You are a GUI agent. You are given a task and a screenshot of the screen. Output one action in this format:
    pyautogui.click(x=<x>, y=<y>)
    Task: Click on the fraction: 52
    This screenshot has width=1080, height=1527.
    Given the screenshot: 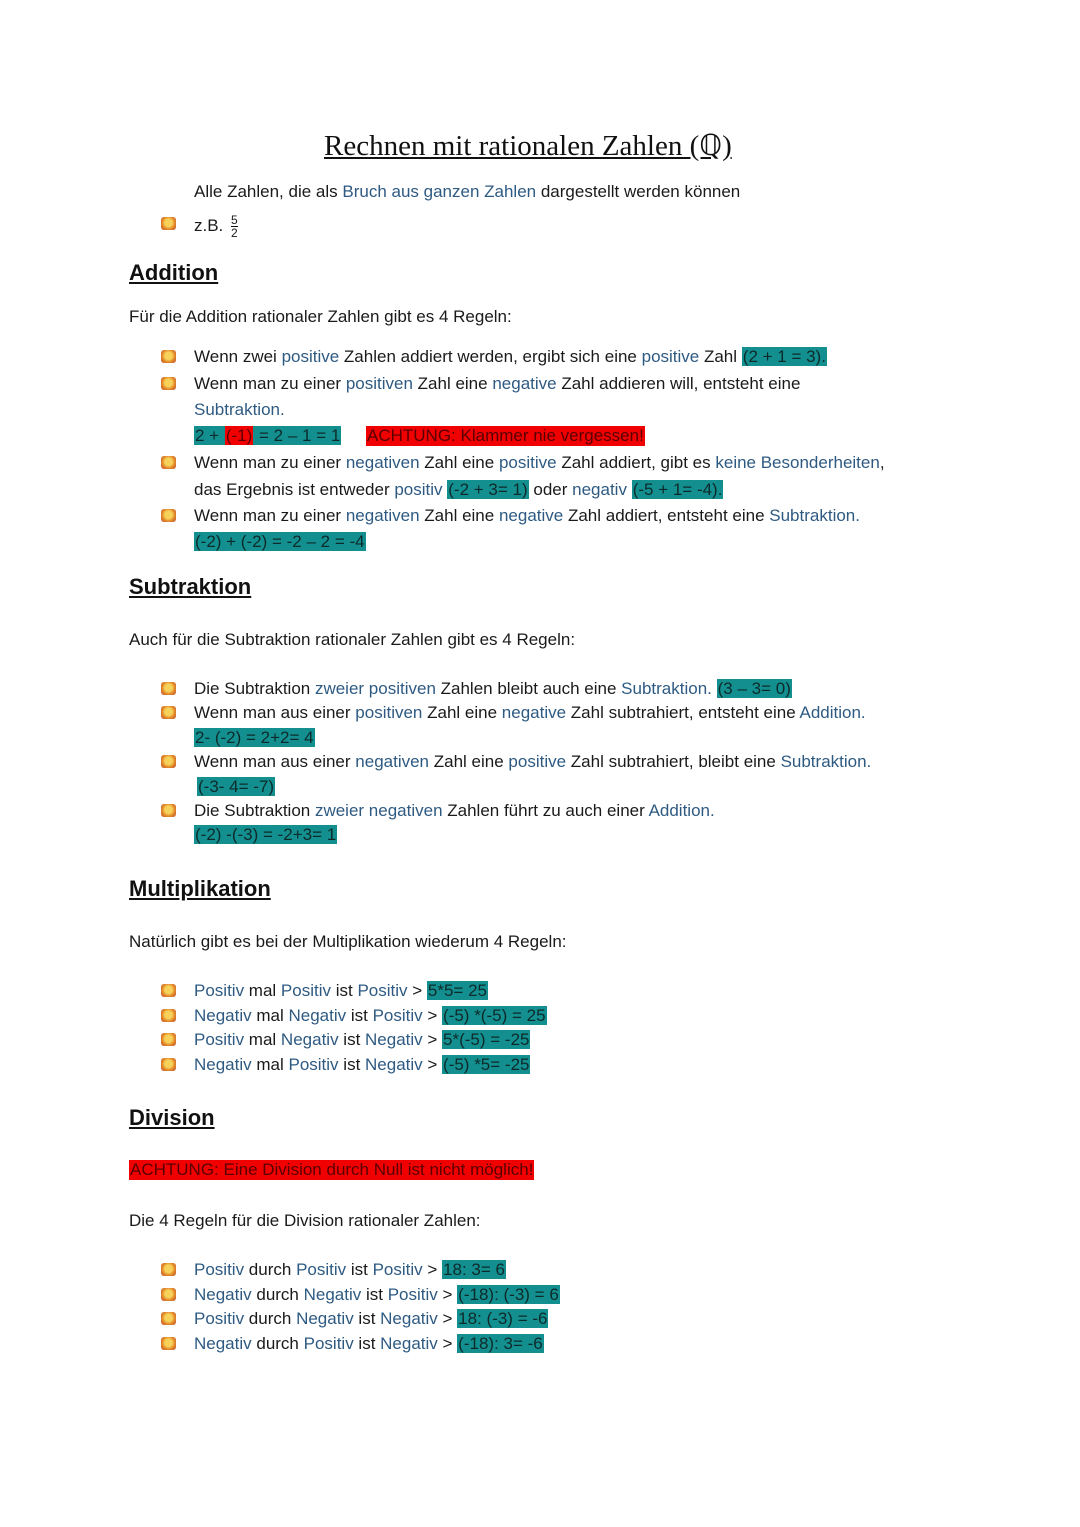 What is the action you would take?
    pyautogui.click(x=234, y=226)
    